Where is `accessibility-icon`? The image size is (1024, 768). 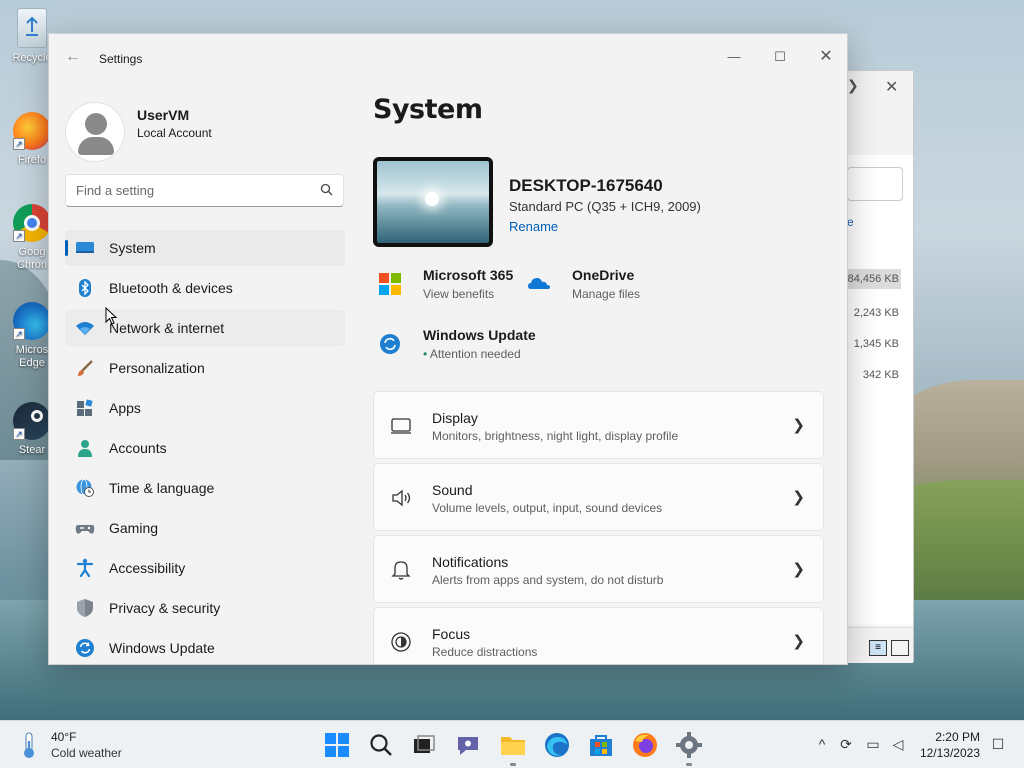 accessibility-icon is located at coordinates (85, 568).